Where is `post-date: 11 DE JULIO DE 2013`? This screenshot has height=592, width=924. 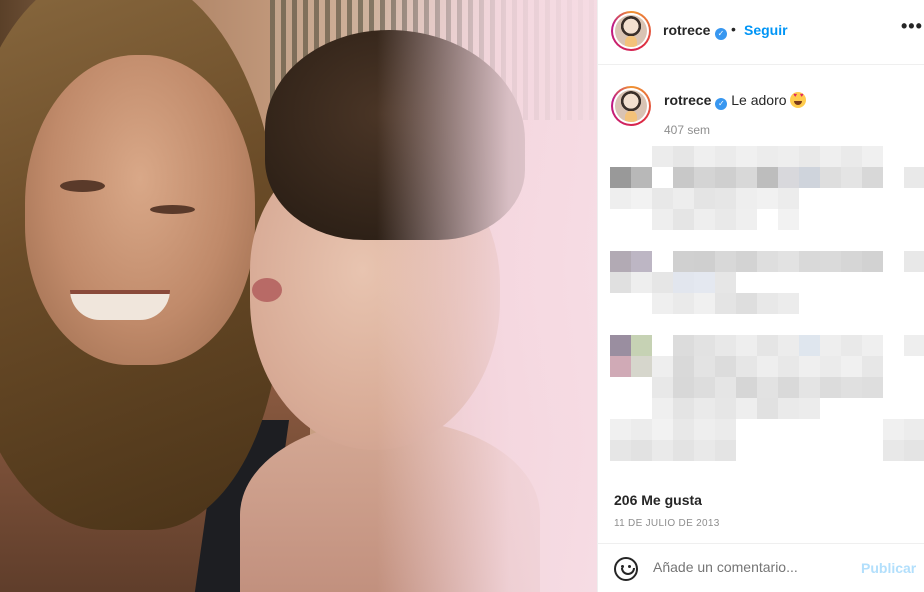 post-date: 11 DE JULIO DE 2013 is located at coordinates (667, 523).